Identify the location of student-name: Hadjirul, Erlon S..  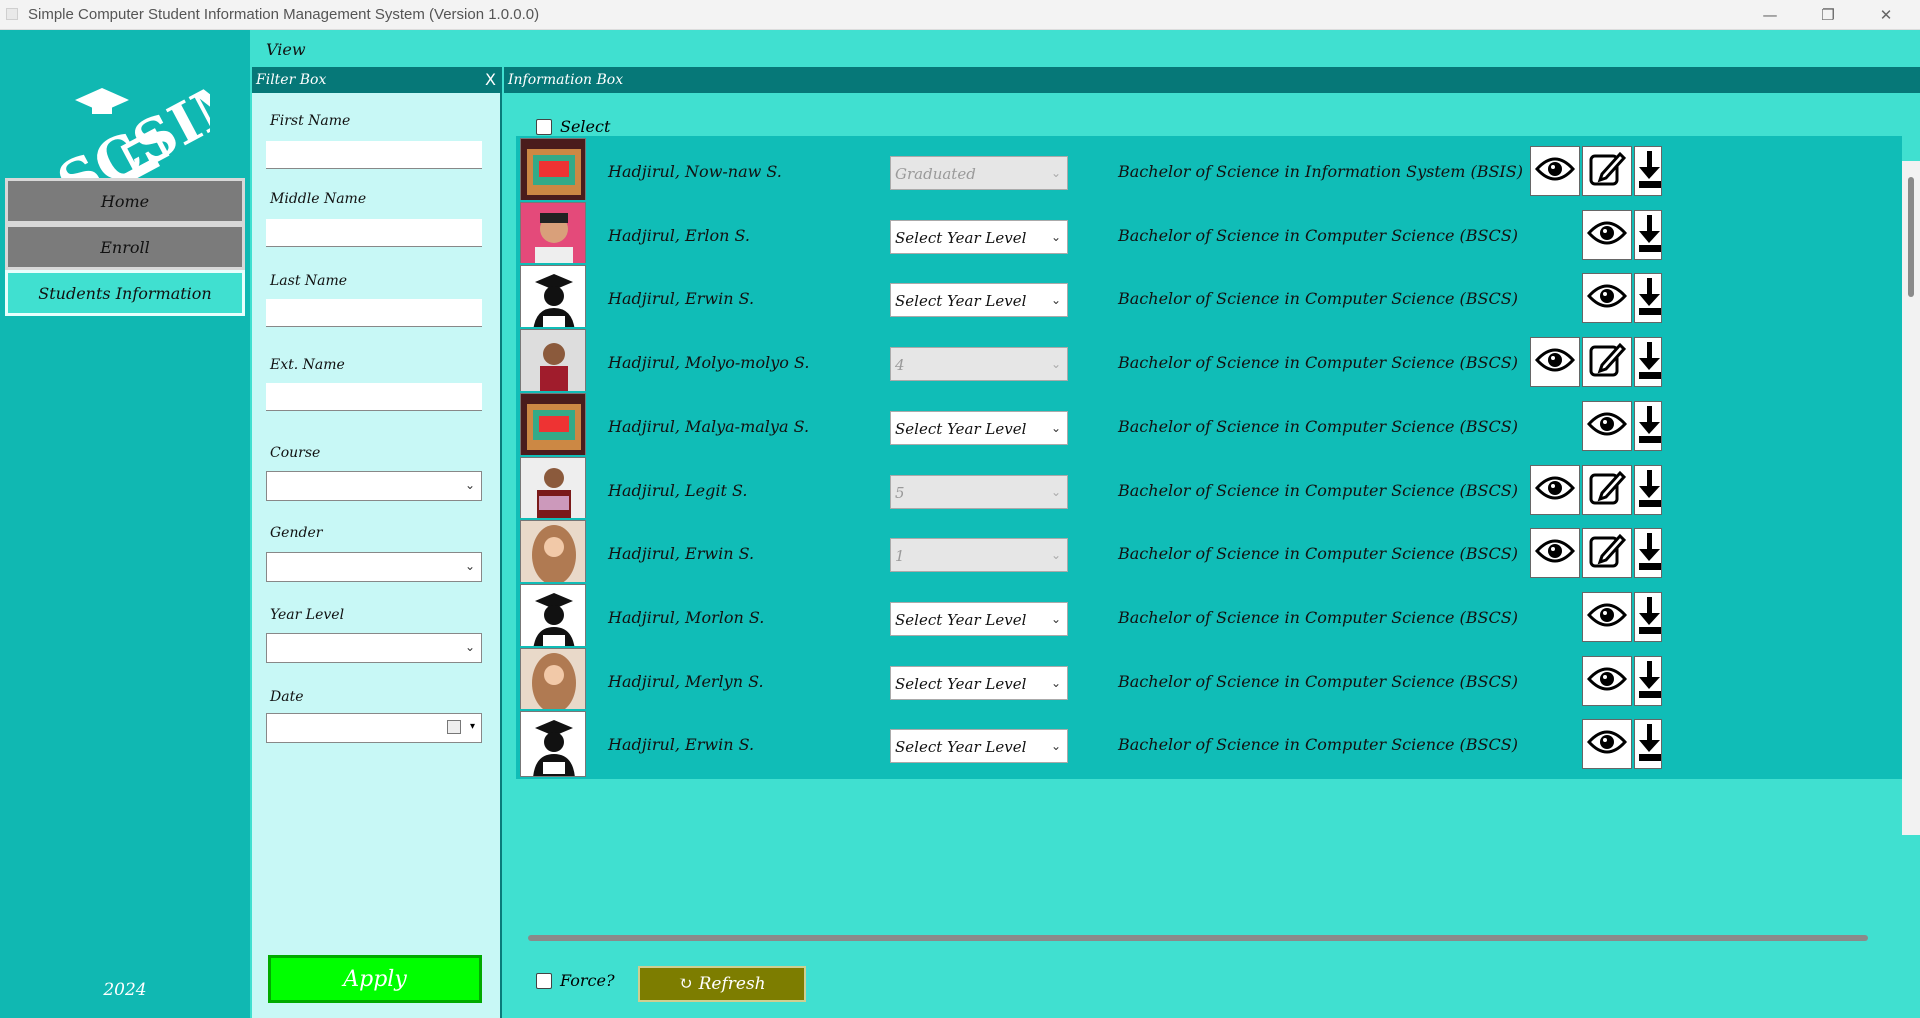
(679, 235).